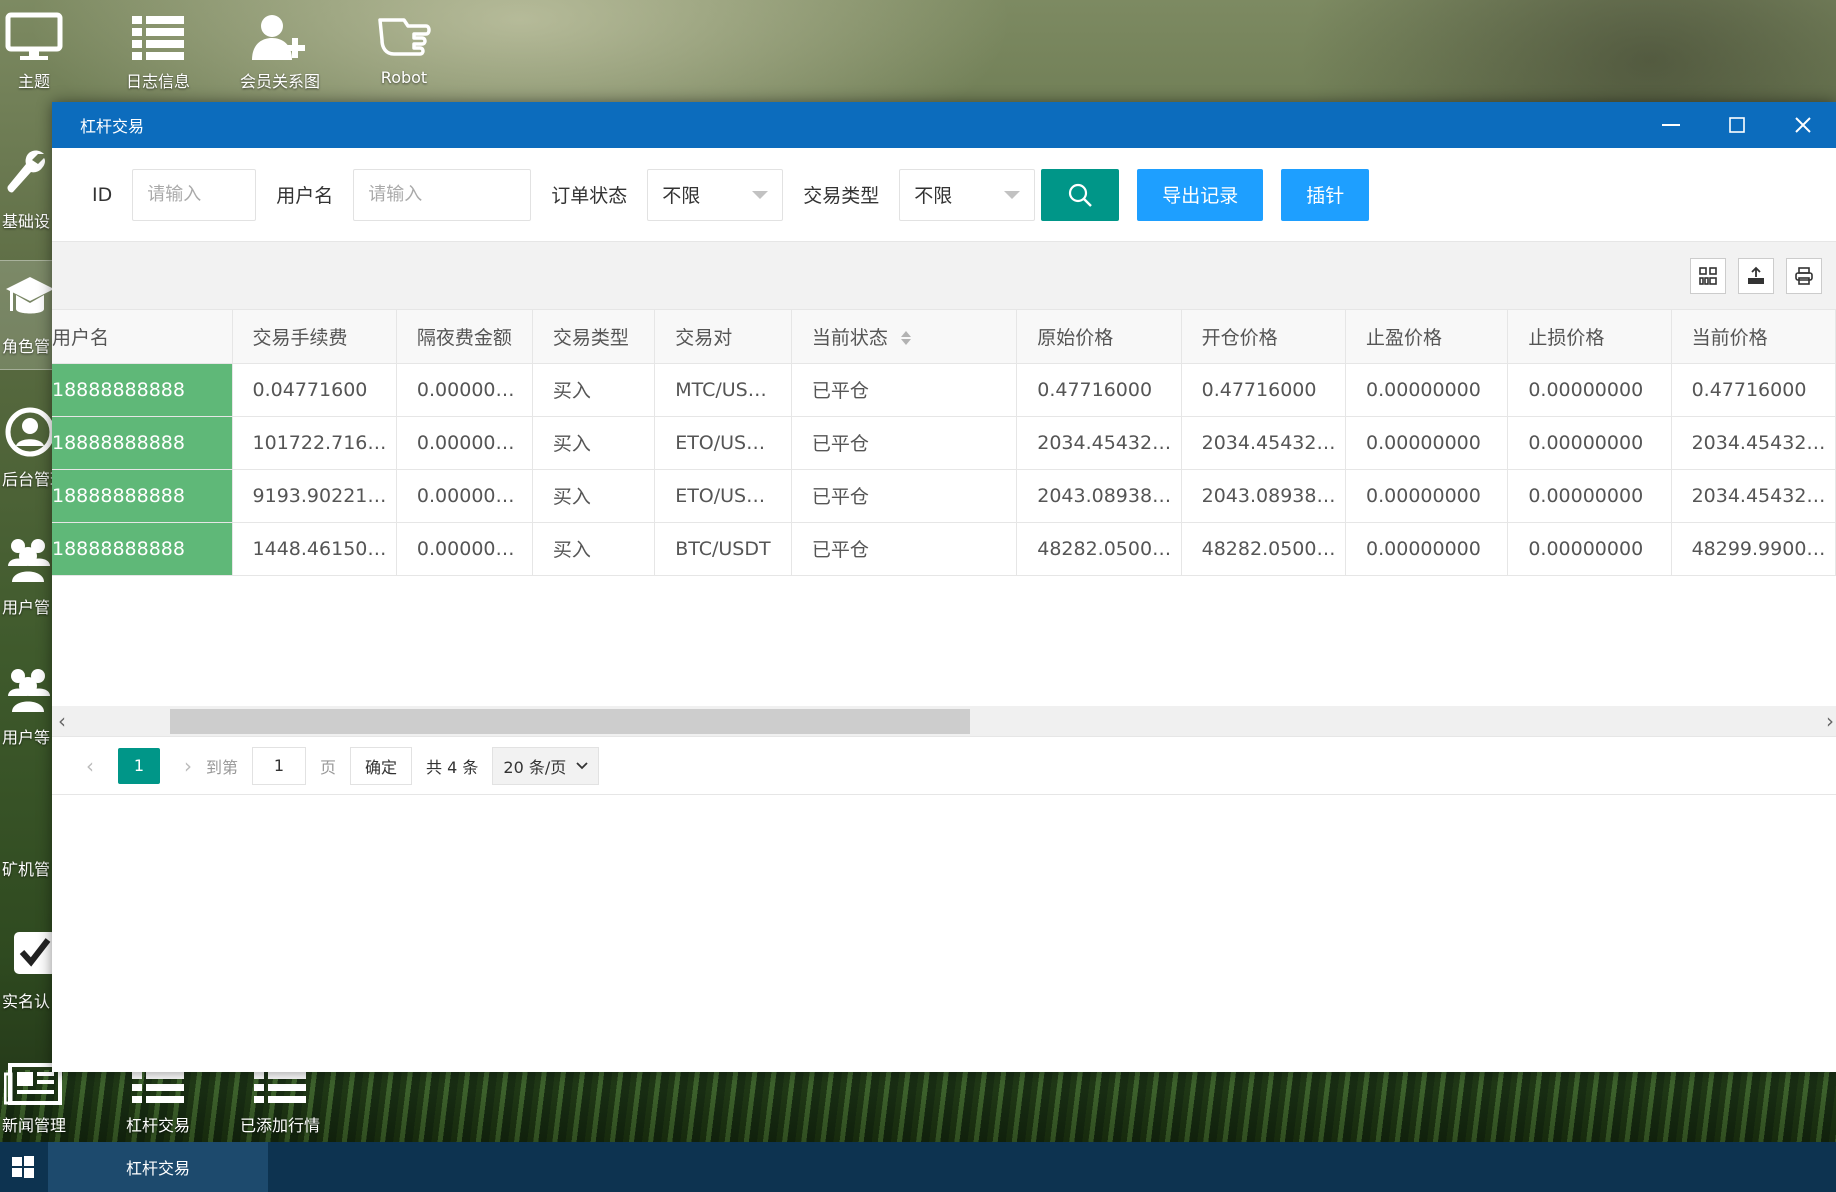 The image size is (1836, 1192). What do you see at coordinates (404, 77) in the screenshot?
I see `desktop-icon-label: Robot` at bounding box center [404, 77].